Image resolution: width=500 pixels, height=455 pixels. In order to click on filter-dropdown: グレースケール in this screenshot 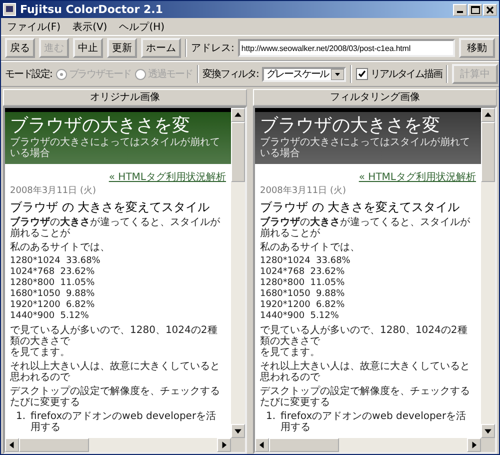, I will do `click(304, 74)`.